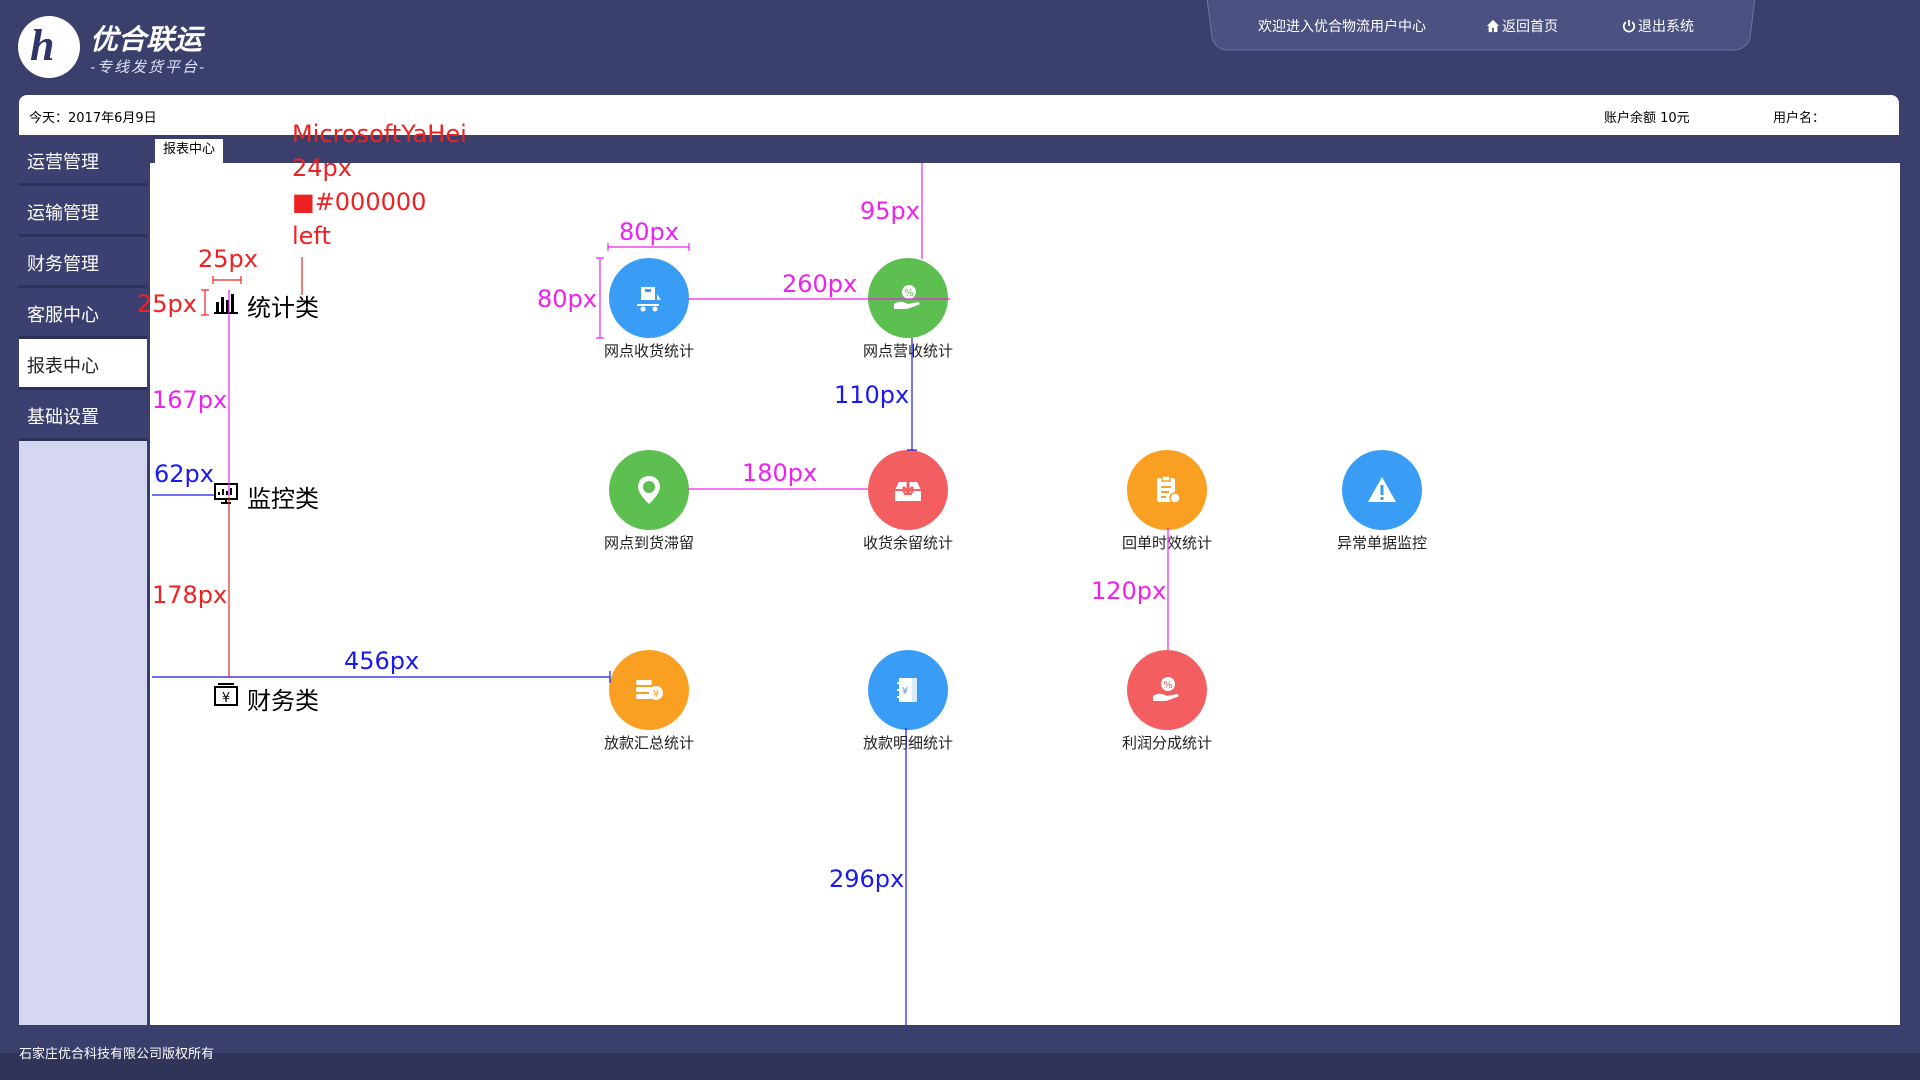 This screenshot has width=1920, height=1080. What do you see at coordinates (1166, 743) in the screenshot?
I see `tile-profit-share-label: 利润分成统计` at bounding box center [1166, 743].